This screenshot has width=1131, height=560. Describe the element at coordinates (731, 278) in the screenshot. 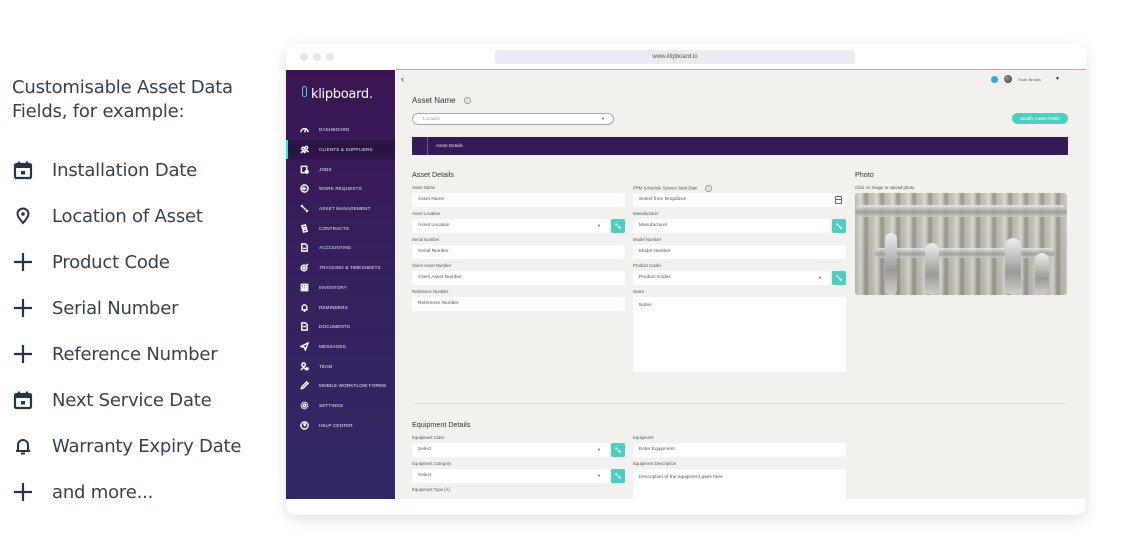

I see `product-codes-select: Product Codes ▼` at that location.